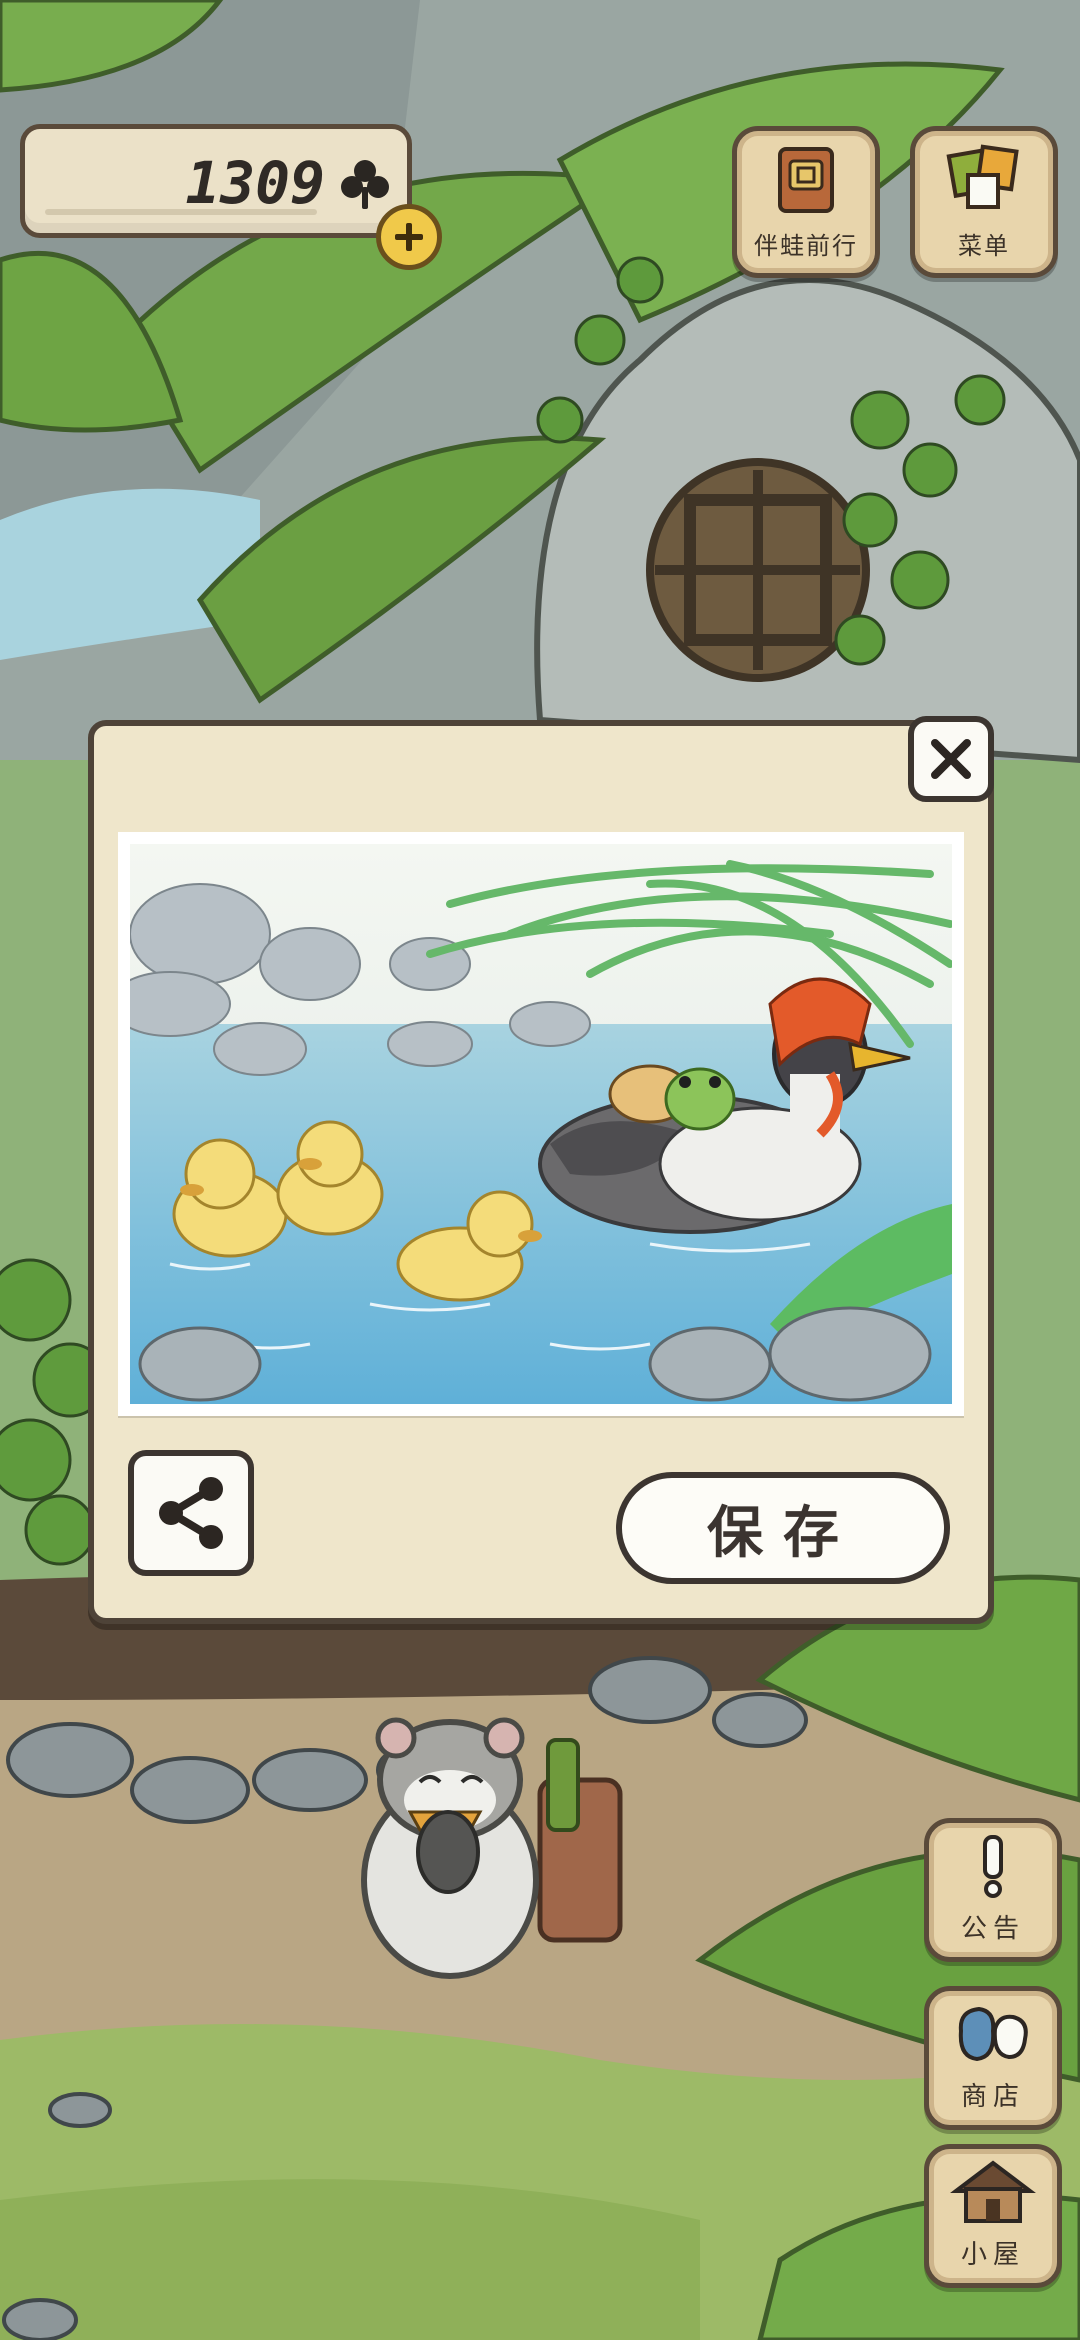  I want to click on shop-button: 商店, so click(993, 2058).